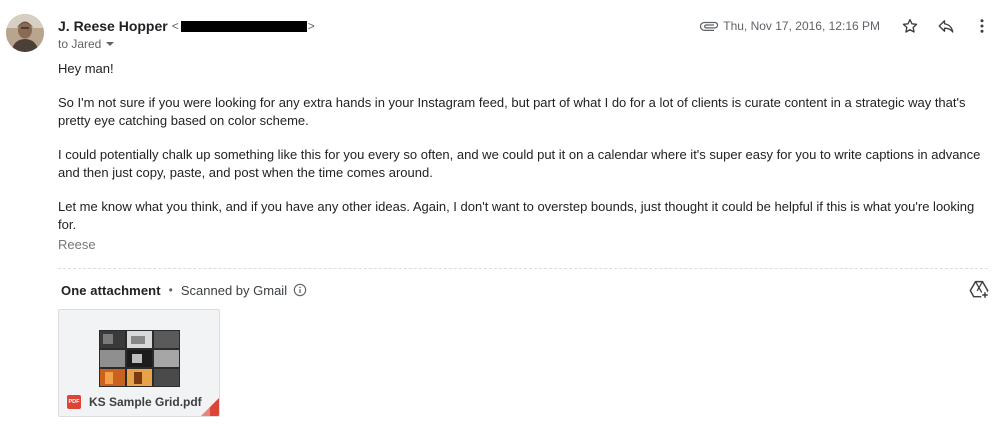  I want to click on reply-button, so click(946, 26).